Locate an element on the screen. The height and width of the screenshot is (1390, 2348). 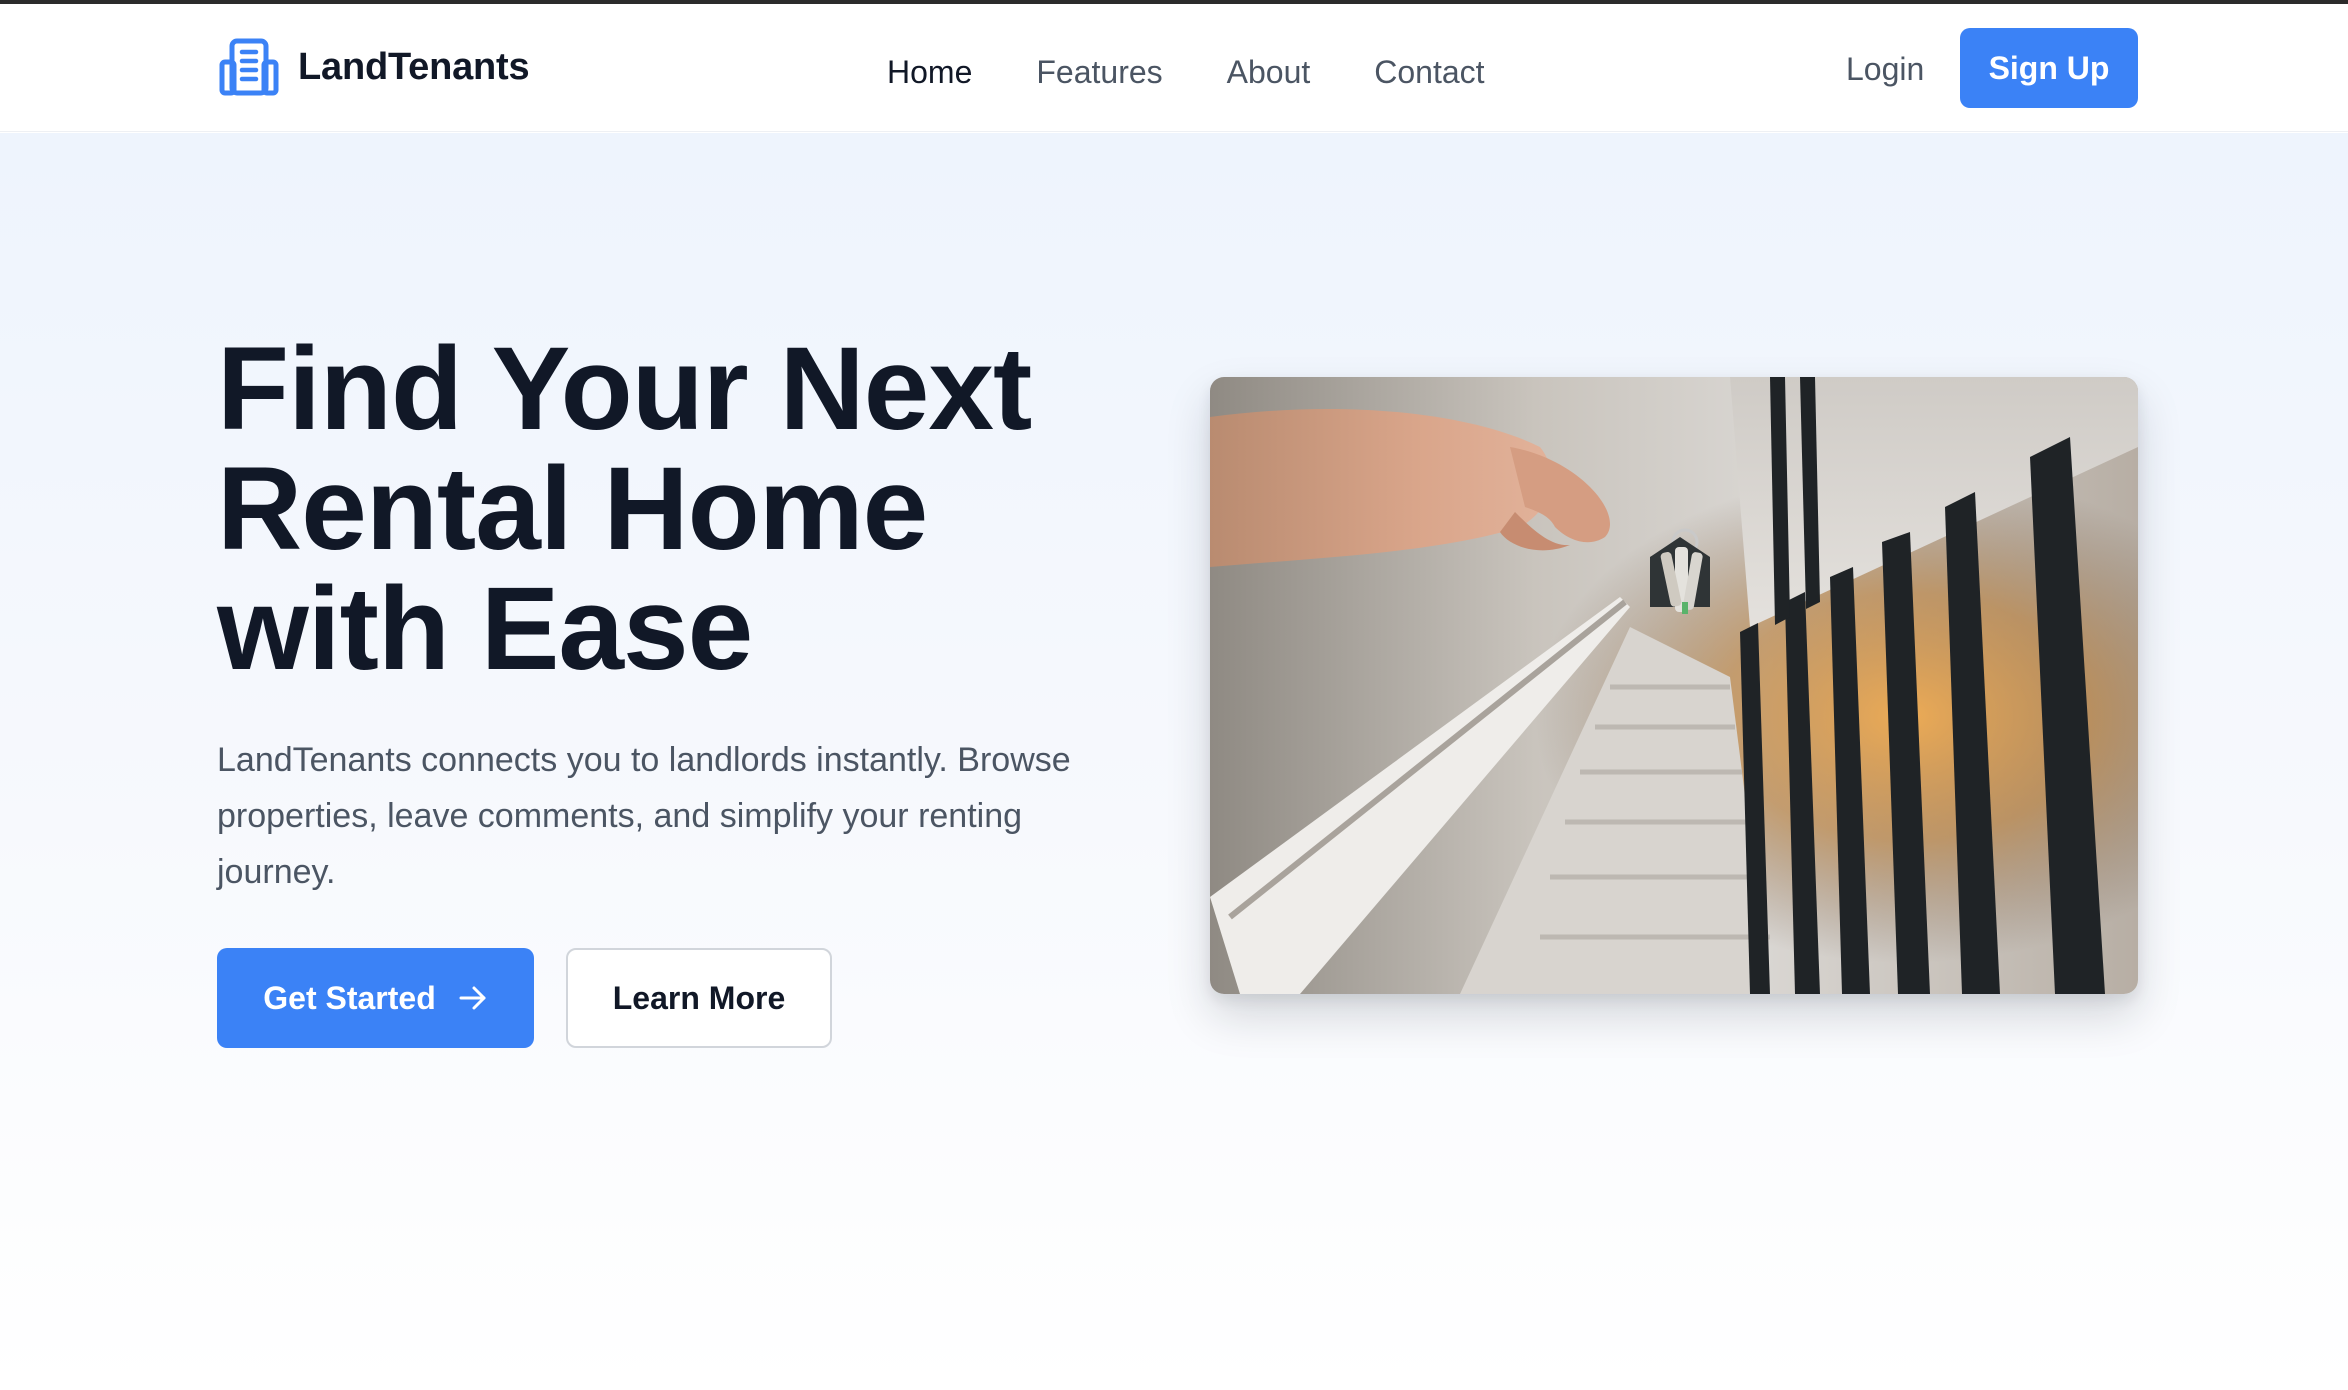
brand-name: LandTenants is located at coordinates (414, 66).